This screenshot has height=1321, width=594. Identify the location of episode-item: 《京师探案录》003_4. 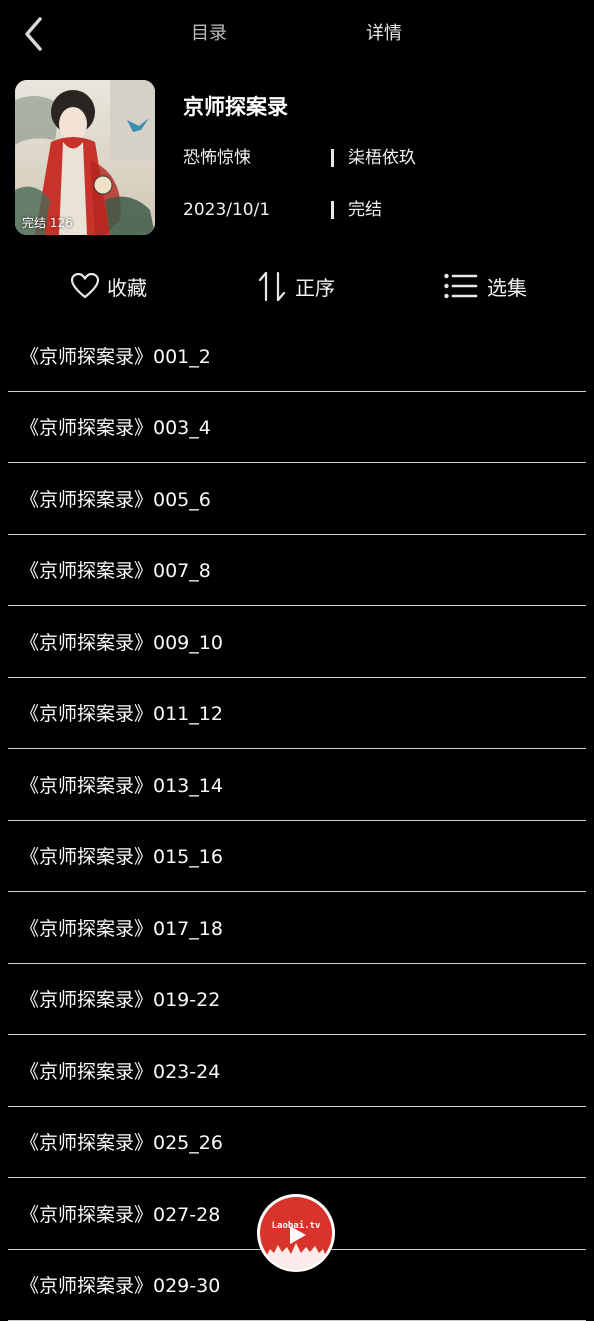
(297, 428).